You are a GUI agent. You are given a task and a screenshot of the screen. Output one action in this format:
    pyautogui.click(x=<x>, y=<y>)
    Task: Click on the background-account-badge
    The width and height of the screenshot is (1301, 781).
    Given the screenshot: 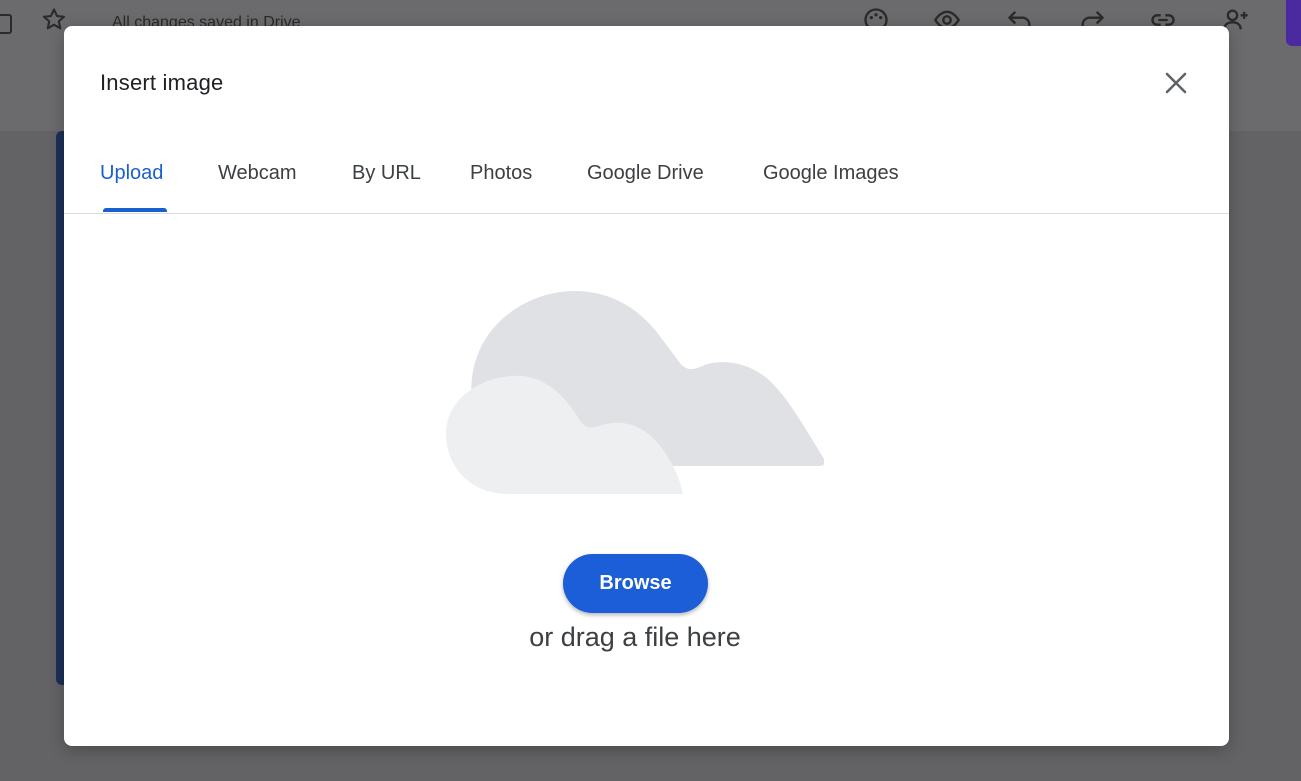 What is the action you would take?
    pyautogui.click(x=1293, y=23)
    